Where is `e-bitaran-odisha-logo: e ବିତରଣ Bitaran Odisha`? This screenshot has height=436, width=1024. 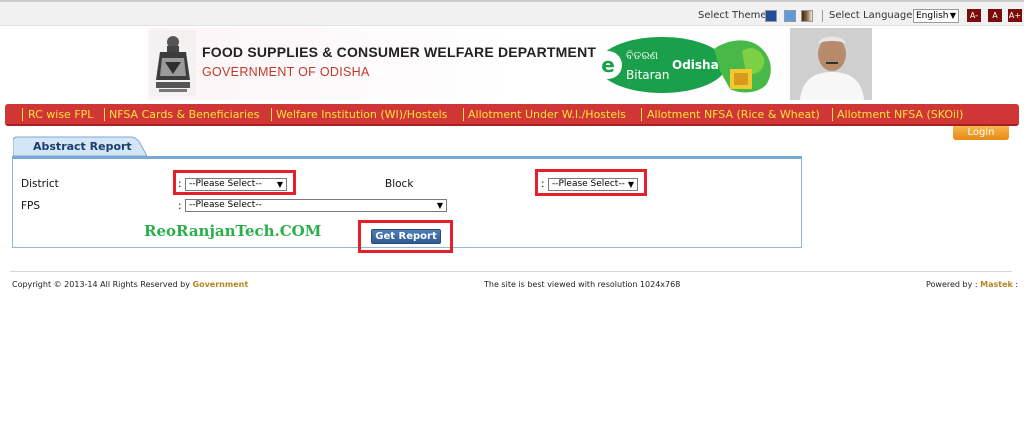 e-bitaran-odisha-logo: e ବିତରଣ Bitaran Odisha is located at coordinates (683, 65).